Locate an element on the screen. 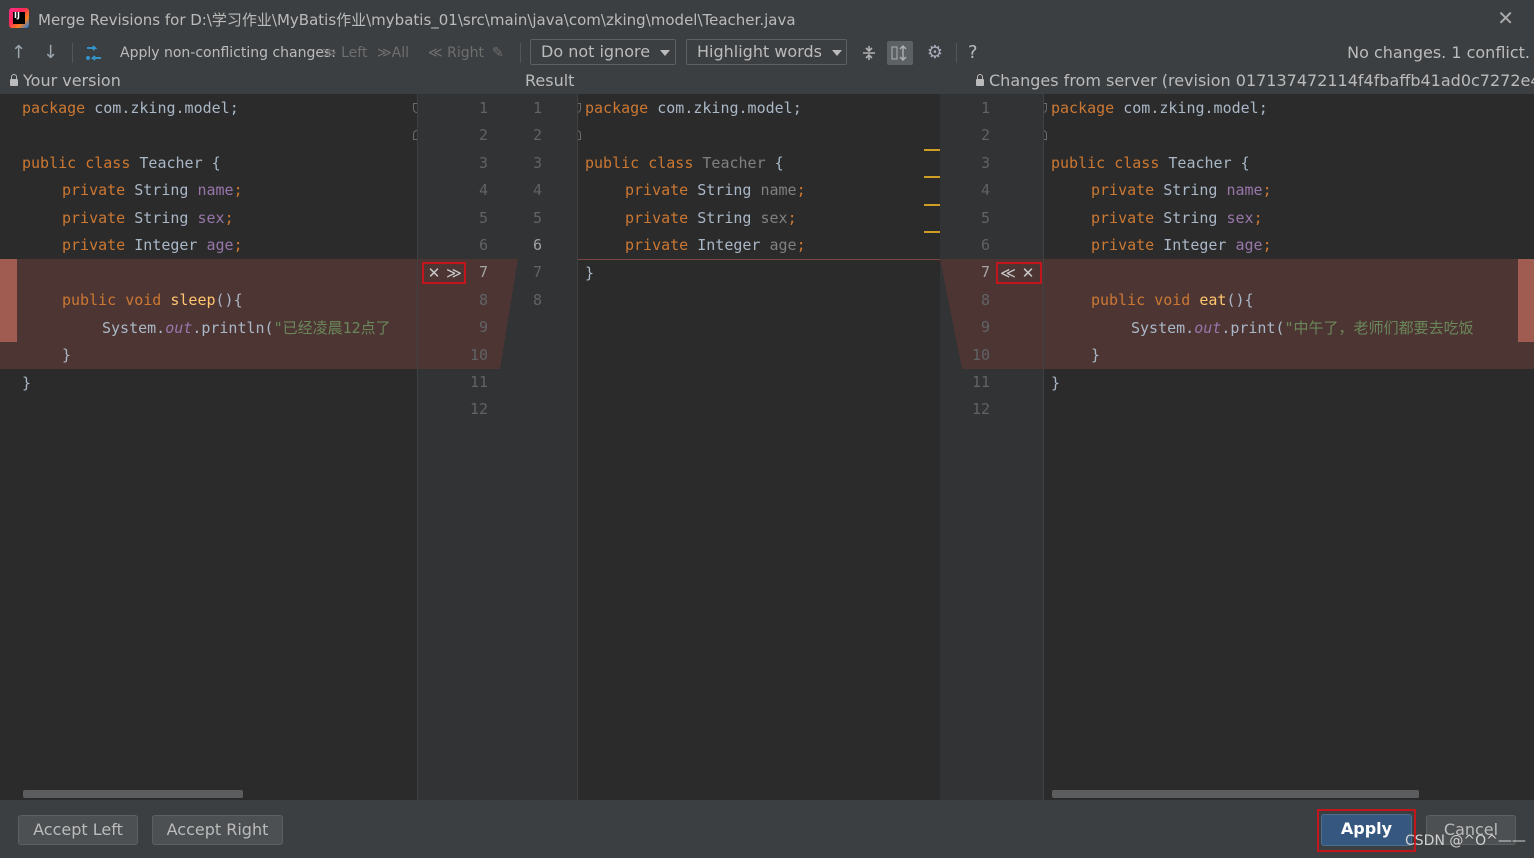 This screenshot has width=1534, height=858. double-chevron-both-icon: ≫ is located at coordinates (384, 53).